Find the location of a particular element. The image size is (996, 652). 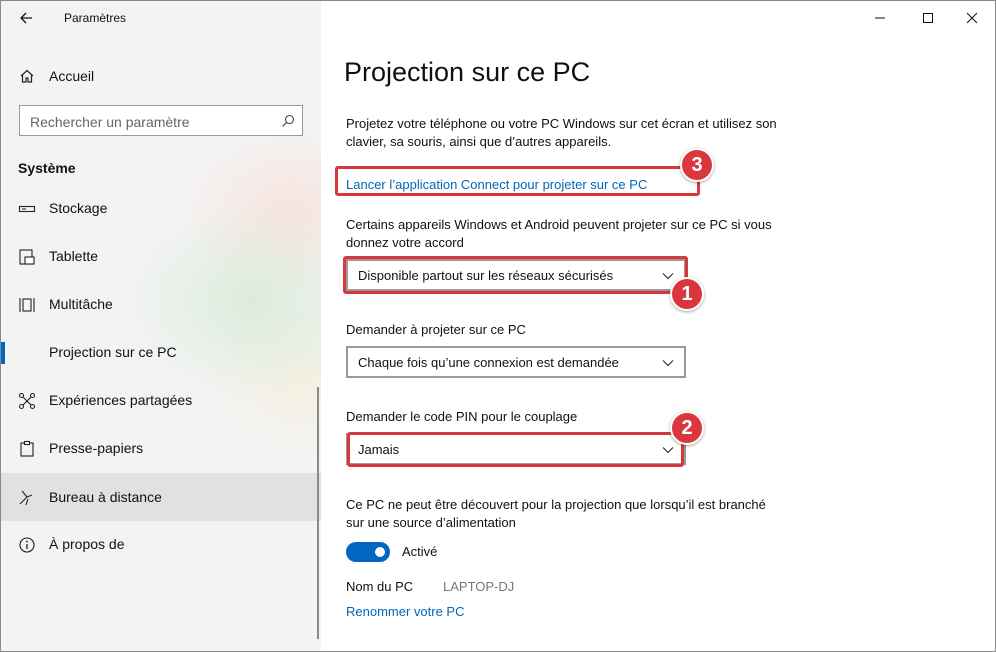

app-title: Paramètres is located at coordinates (95, 18).